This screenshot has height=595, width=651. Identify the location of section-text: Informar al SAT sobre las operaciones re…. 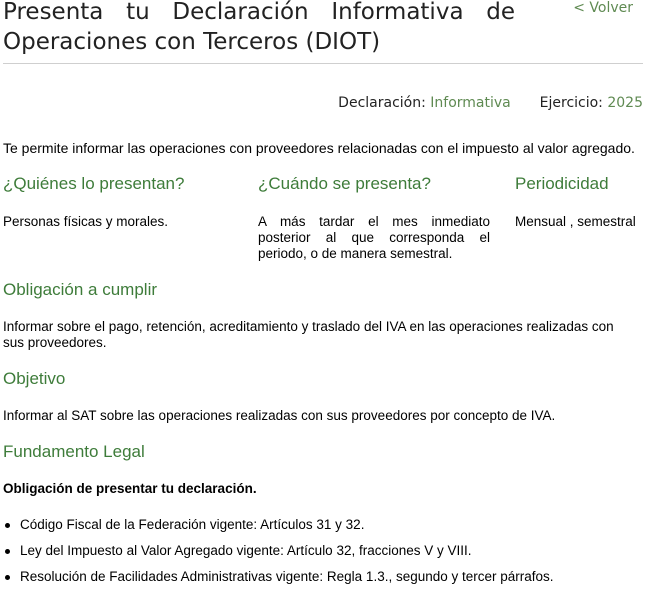
(279, 415).